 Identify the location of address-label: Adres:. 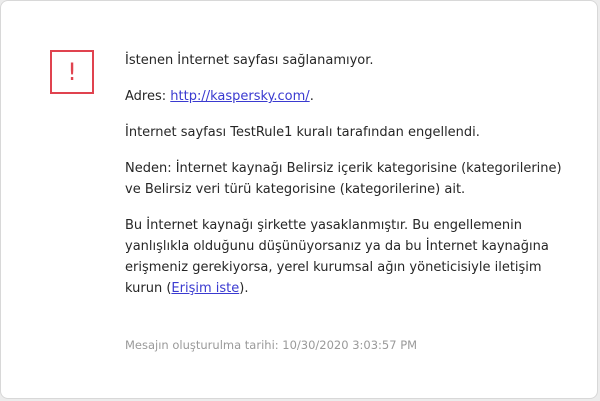
(148, 96).